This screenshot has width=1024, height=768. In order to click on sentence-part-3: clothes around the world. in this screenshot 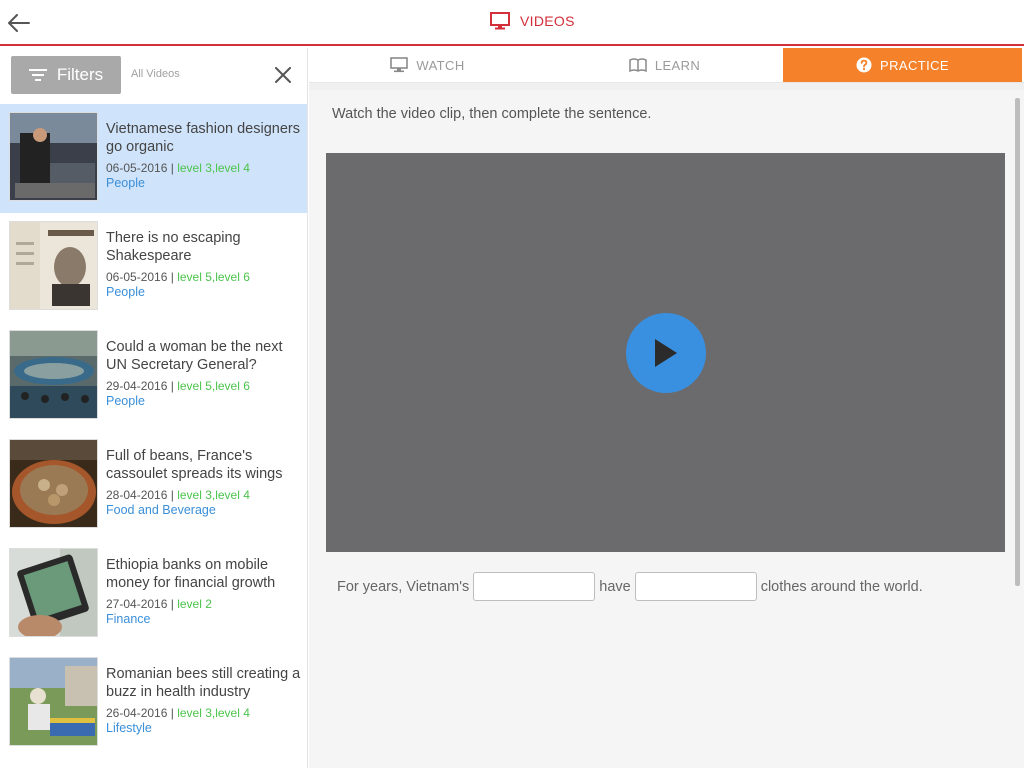, I will do `click(841, 586)`.